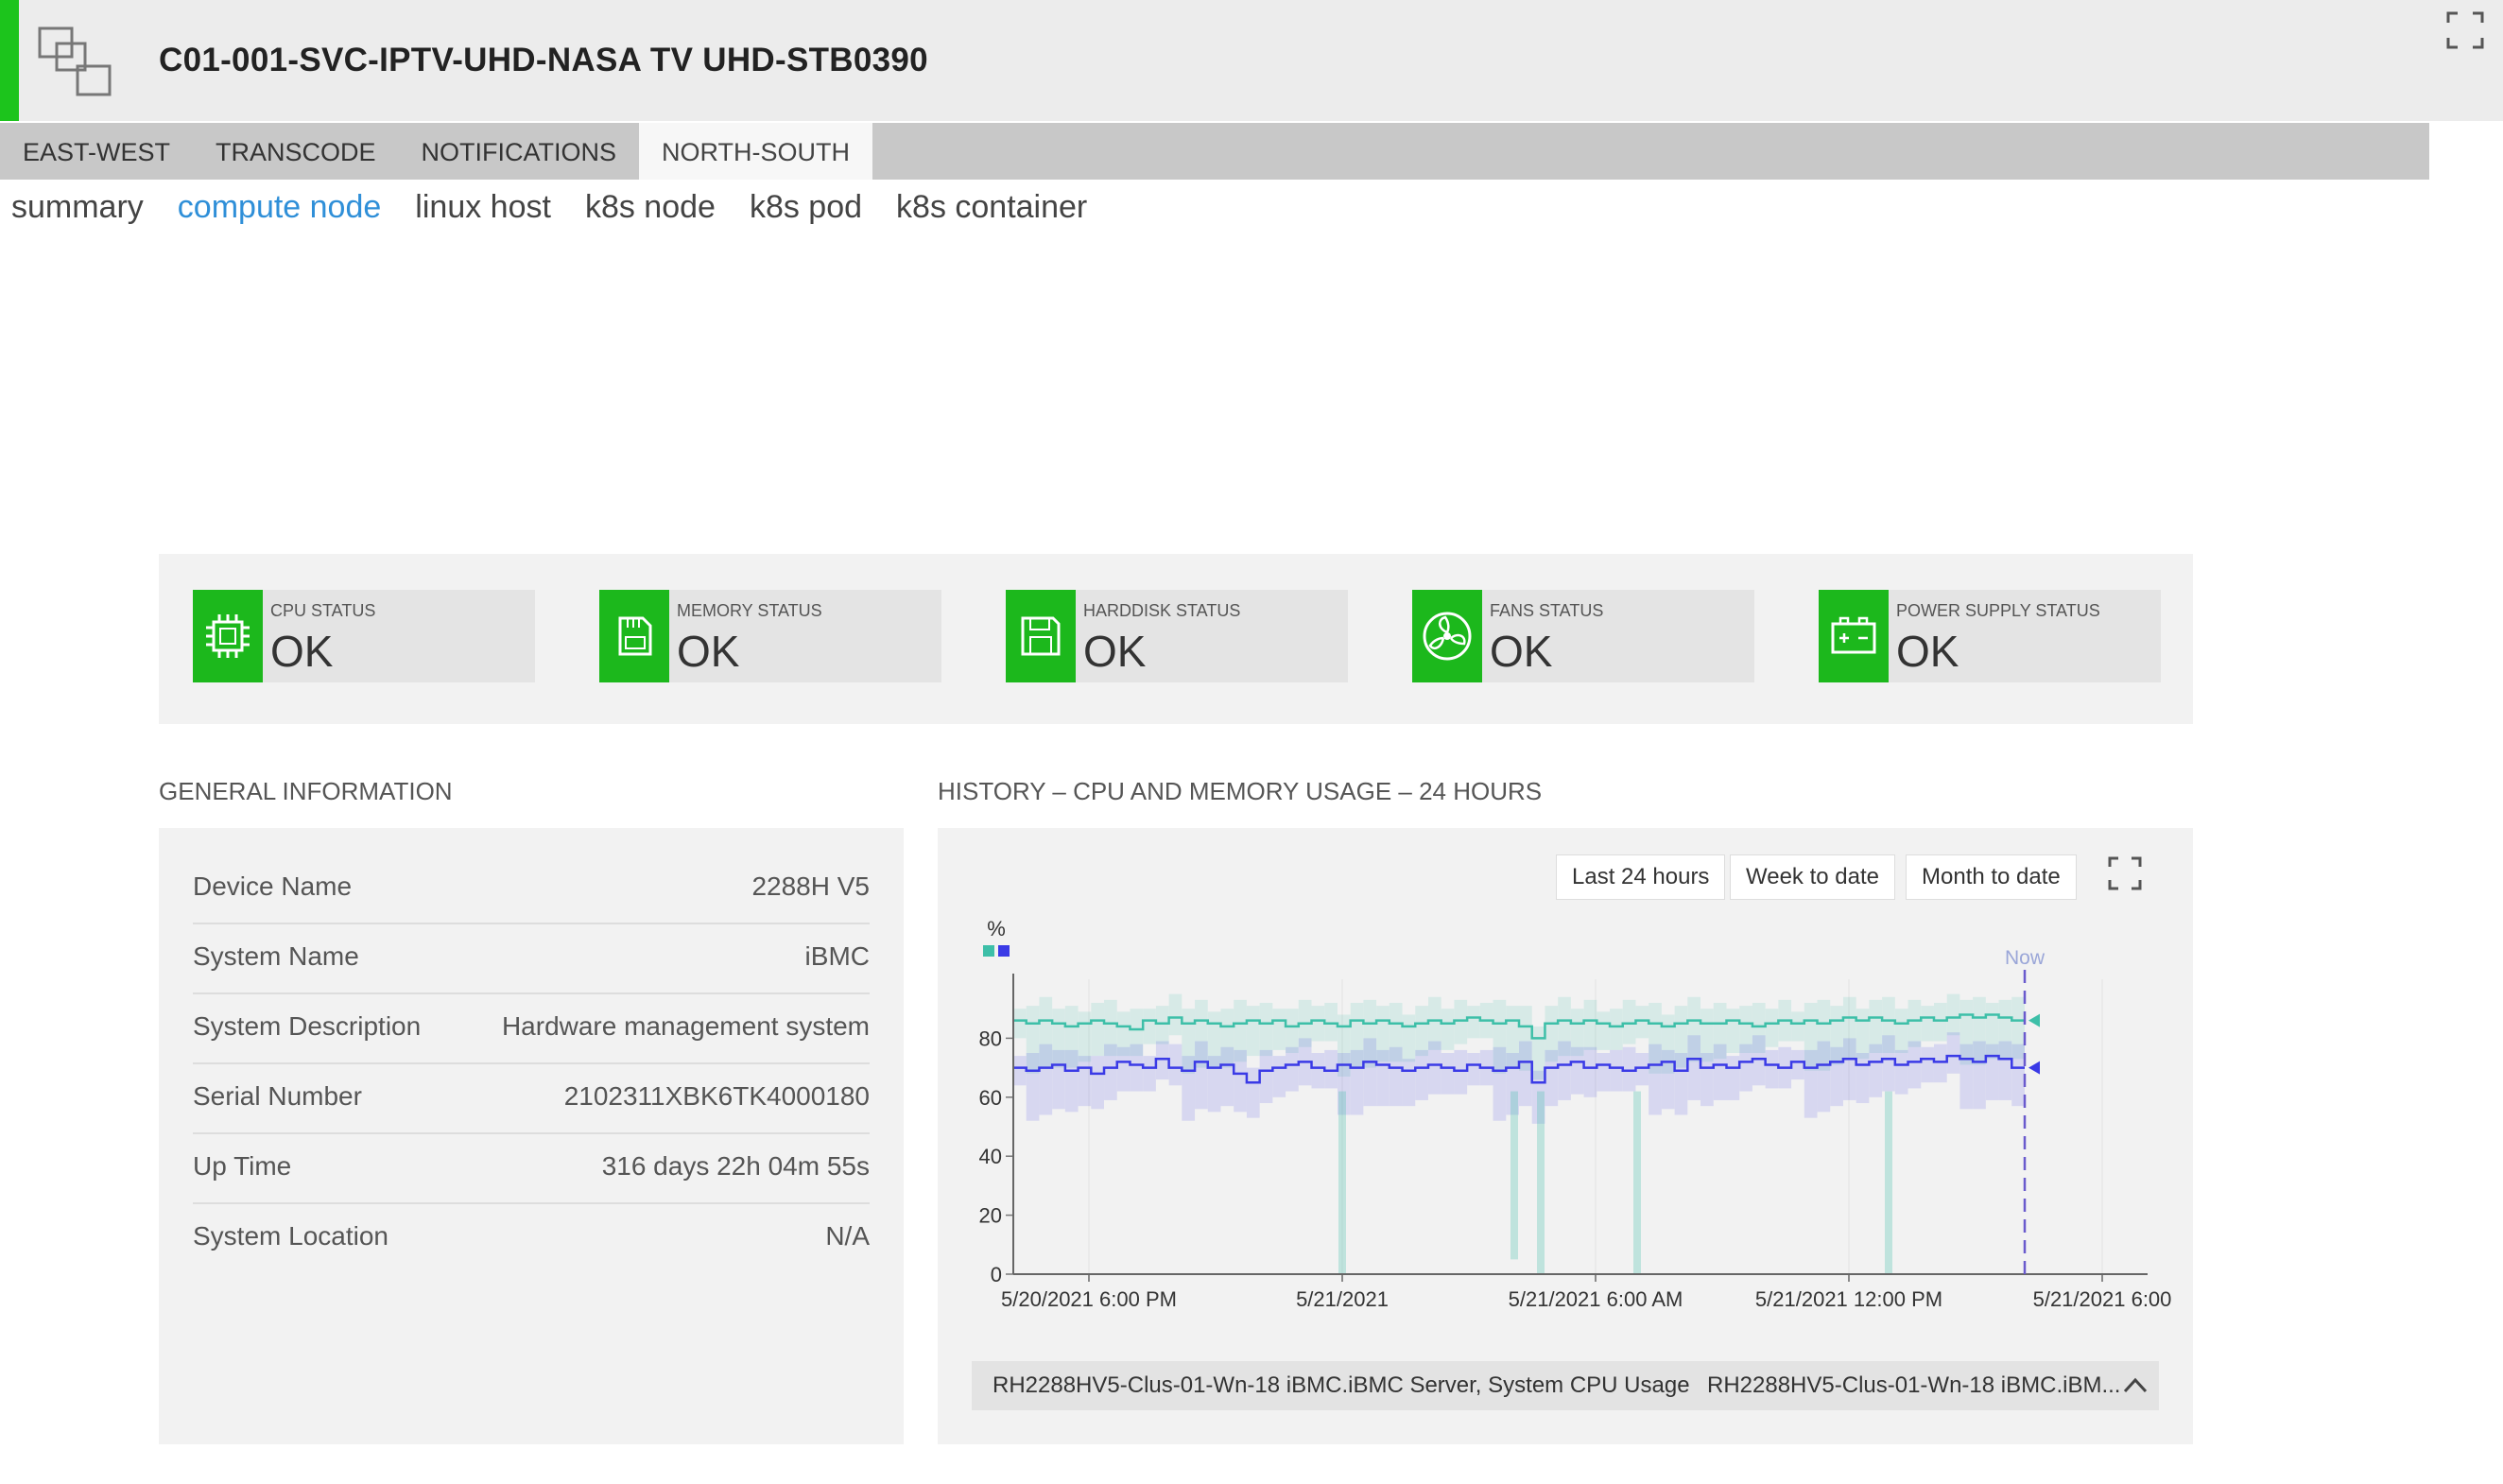 The width and height of the screenshot is (2503, 1484). What do you see at coordinates (531, 1238) in the screenshot?
I see `info-row-system-location: System Location N/A` at bounding box center [531, 1238].